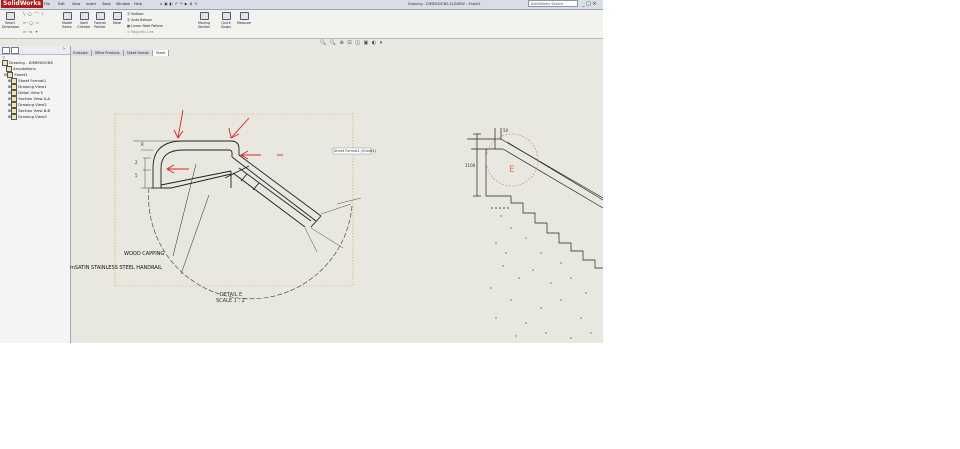  Describe the element at coordinates (139, 20) in the screenshot. I see `auto-balloon-button: ⓐ Auto Balloon` at that location.